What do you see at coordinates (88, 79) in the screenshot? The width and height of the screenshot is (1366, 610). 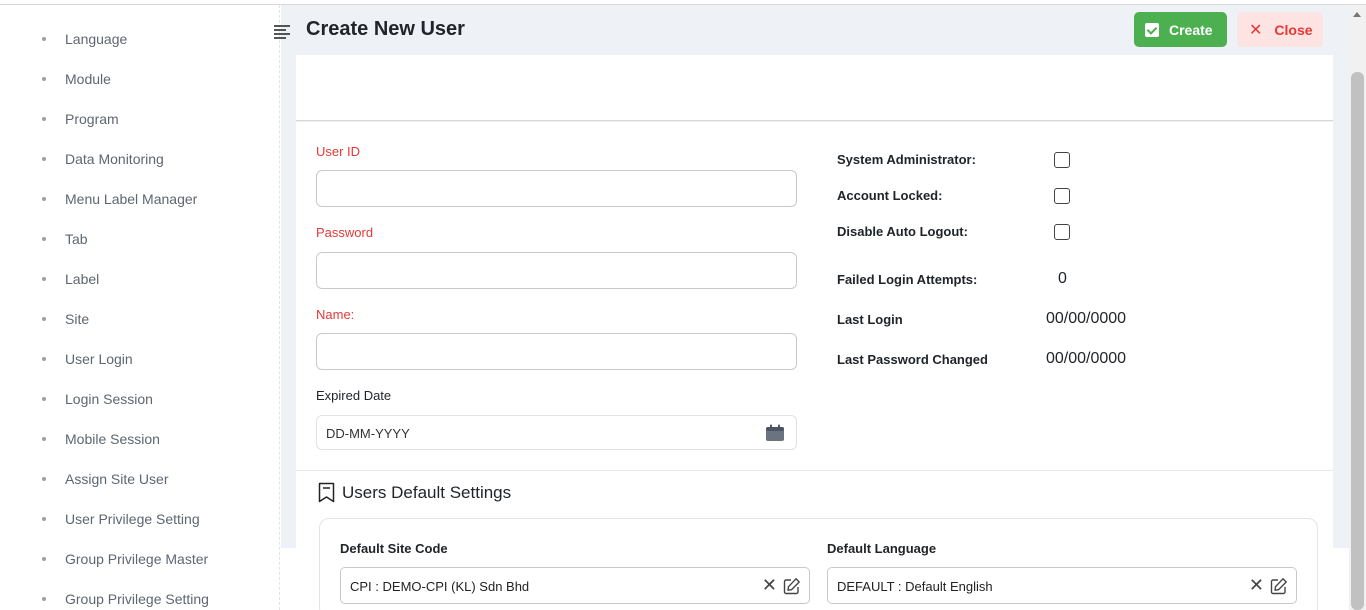 I see `sidebar-item-label: Module` at bounding box center [88, 79].